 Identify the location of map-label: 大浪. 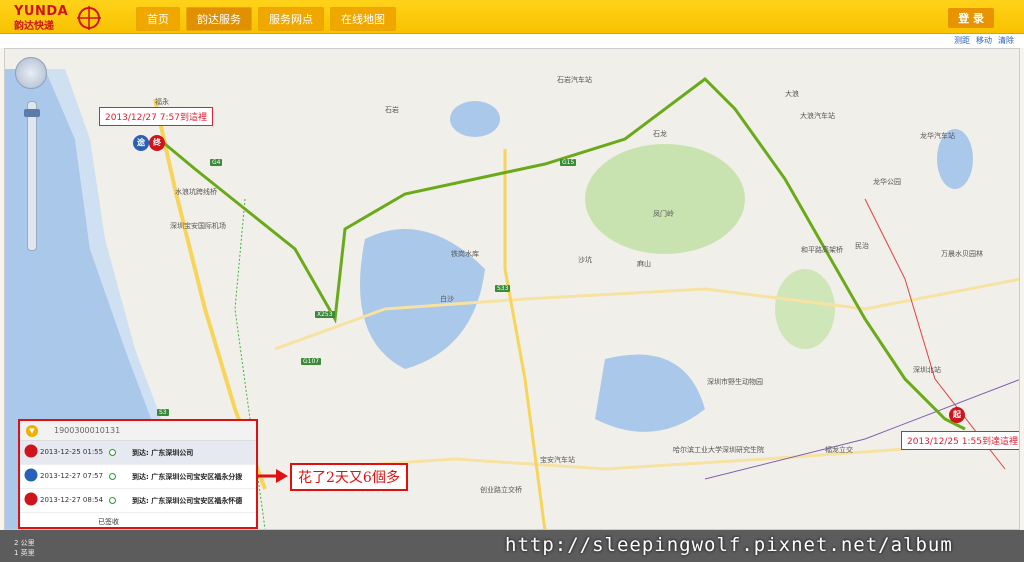
(792, 94).